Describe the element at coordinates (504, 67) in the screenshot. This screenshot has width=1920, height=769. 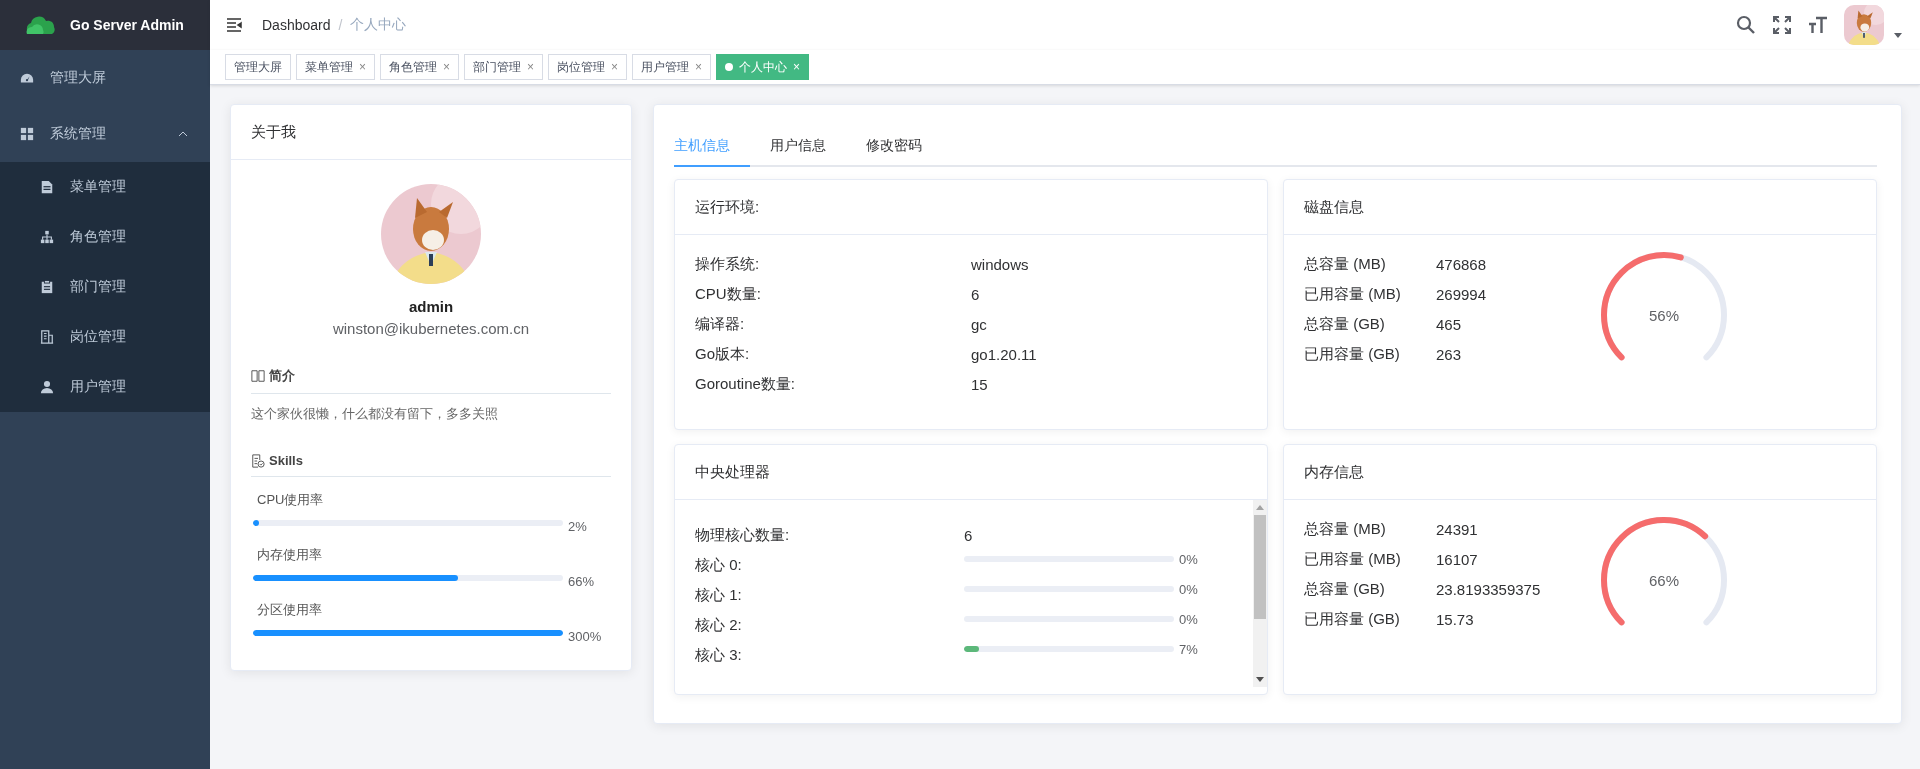
I see `page-tab: 部门管理 ×` at that location.